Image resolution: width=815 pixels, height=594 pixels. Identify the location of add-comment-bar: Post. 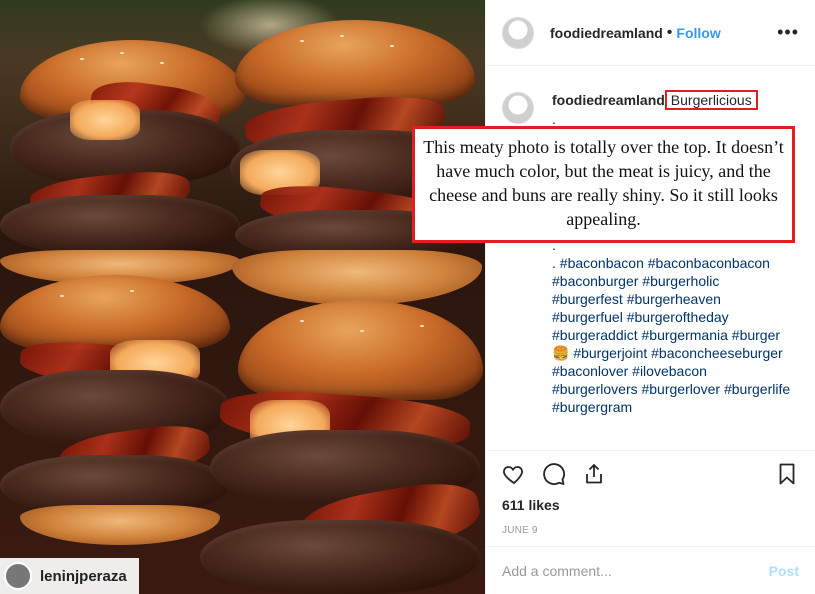
(650, 570).